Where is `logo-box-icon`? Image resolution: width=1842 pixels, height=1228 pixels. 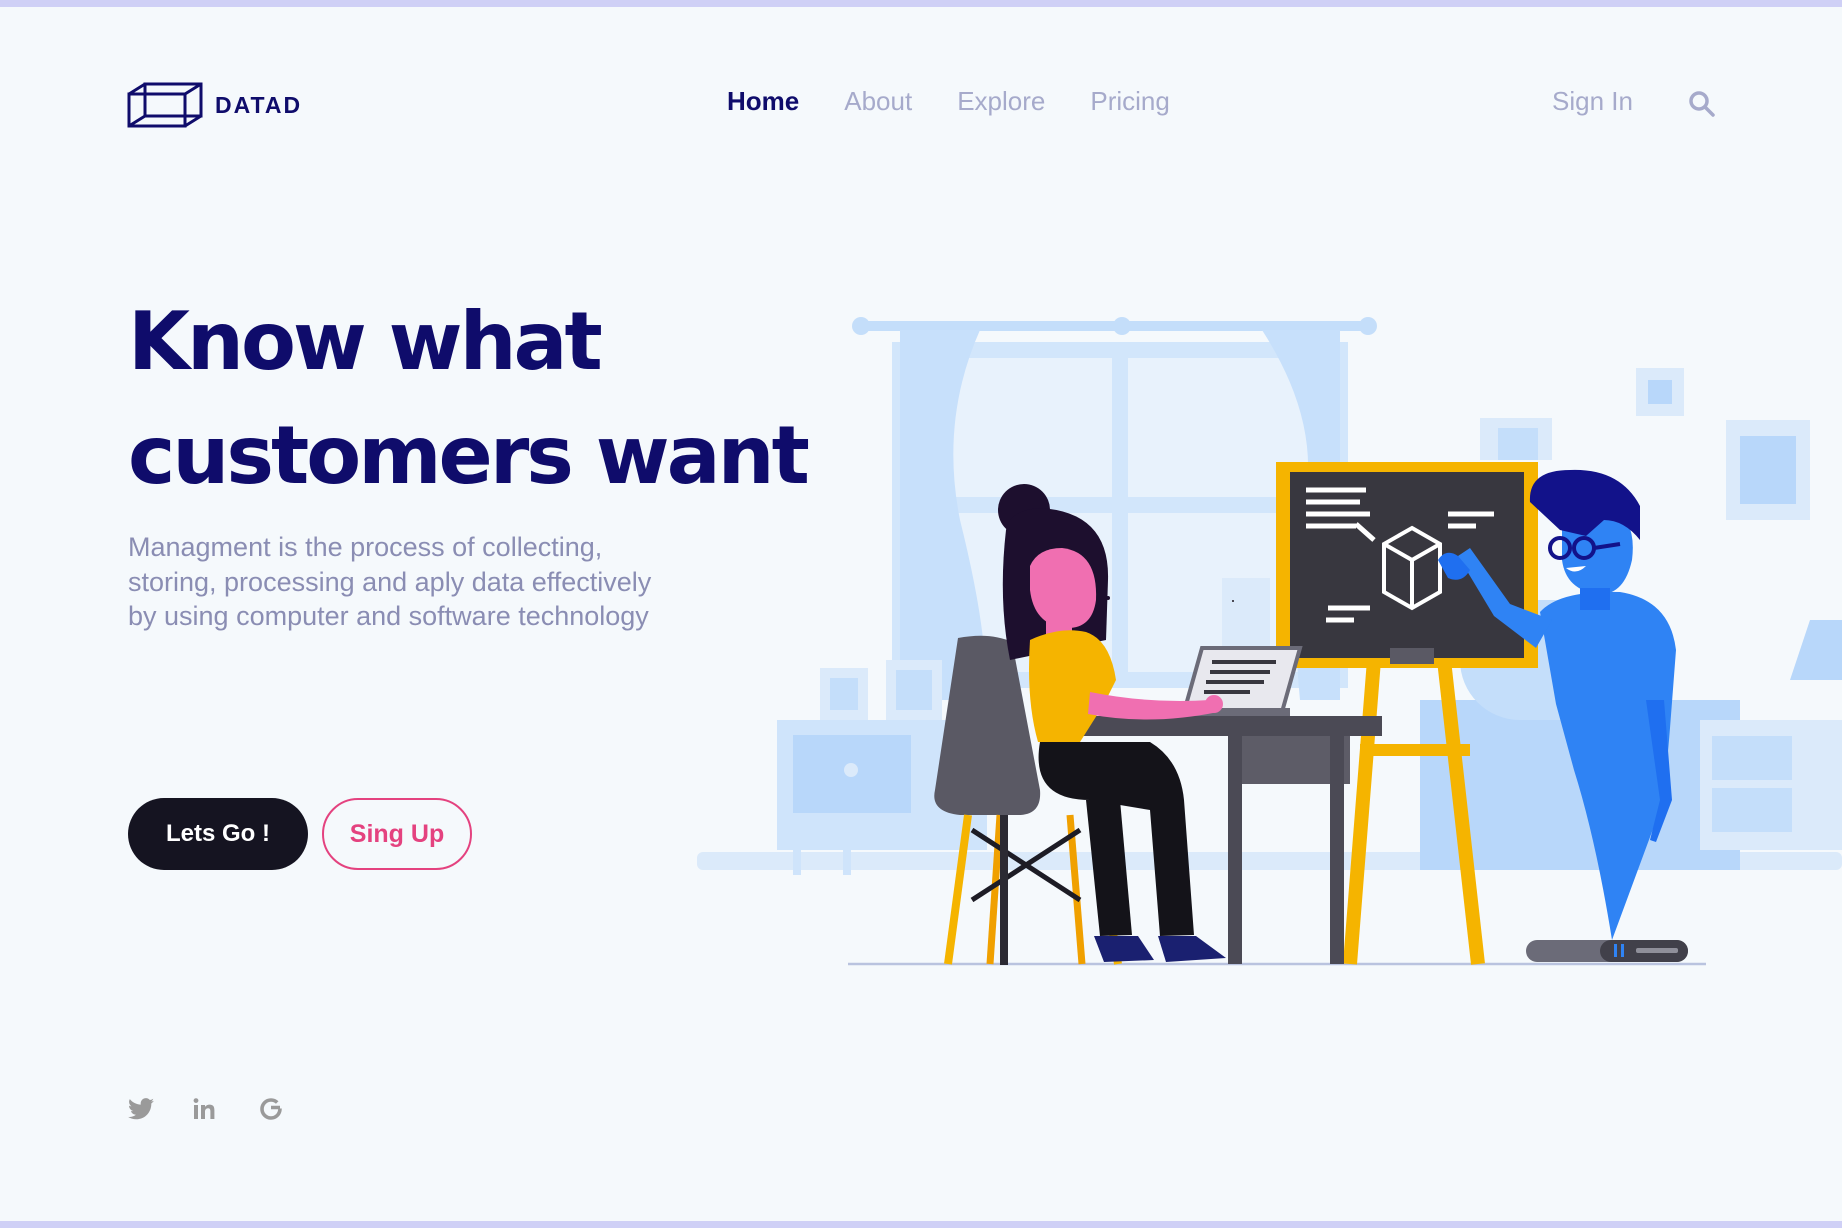 logo-box-icon is located at coordinates (165, 105).